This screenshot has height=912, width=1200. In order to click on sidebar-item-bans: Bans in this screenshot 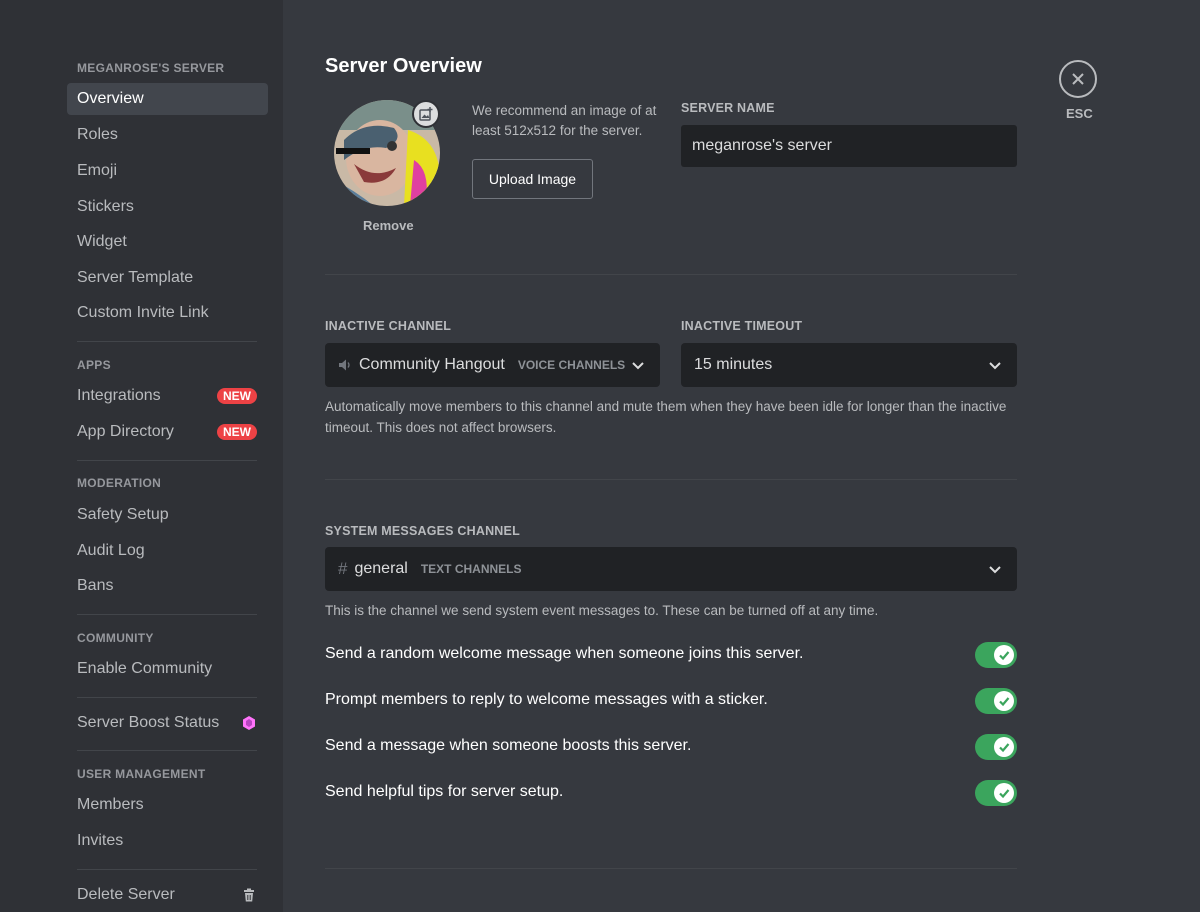, I will do `click(167, 586)`.